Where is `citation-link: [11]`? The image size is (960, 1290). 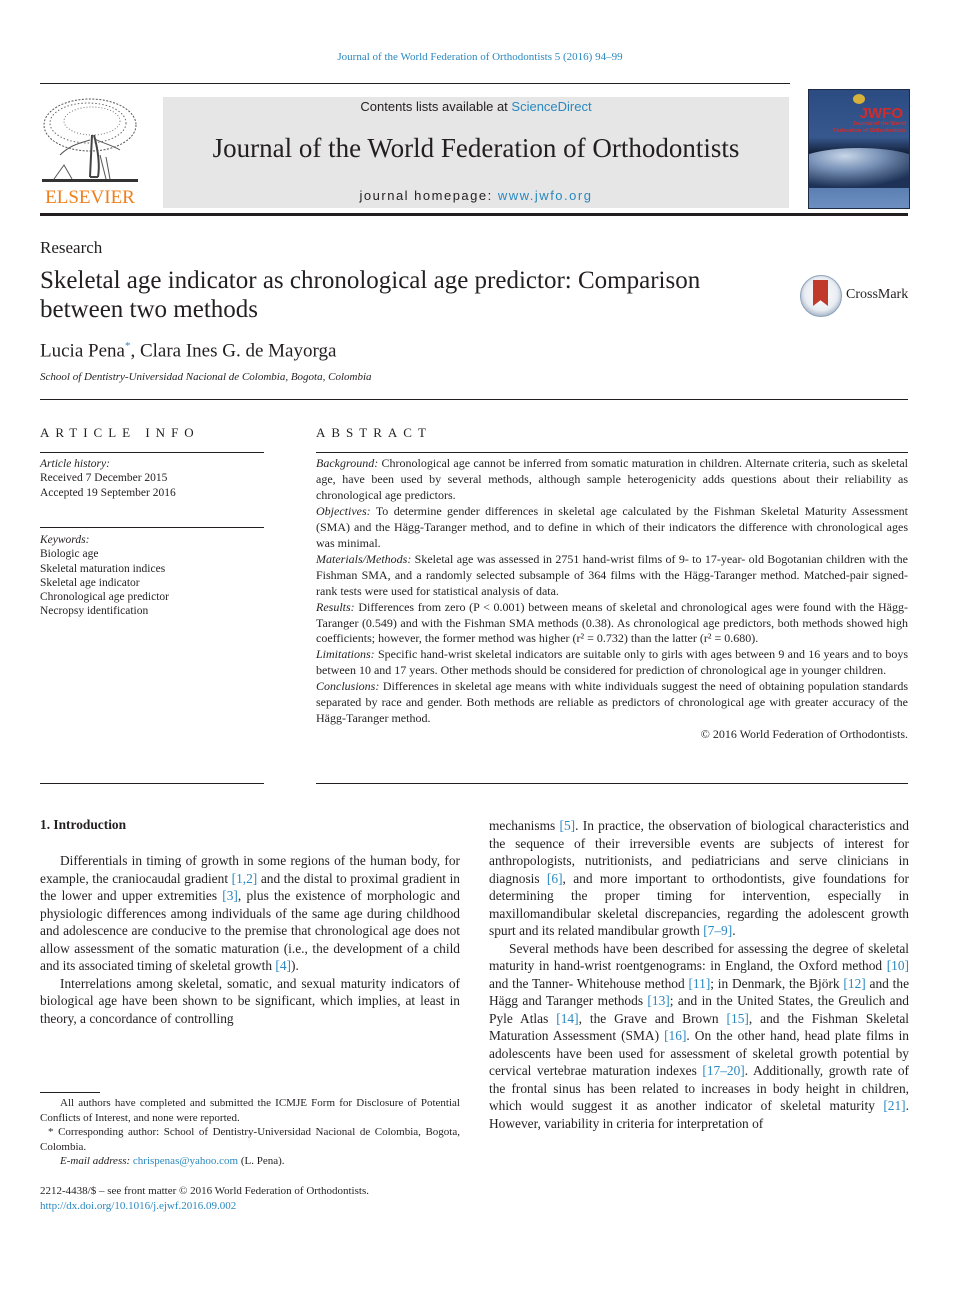
citation-link: [11] is located at coordinates (699, 983).